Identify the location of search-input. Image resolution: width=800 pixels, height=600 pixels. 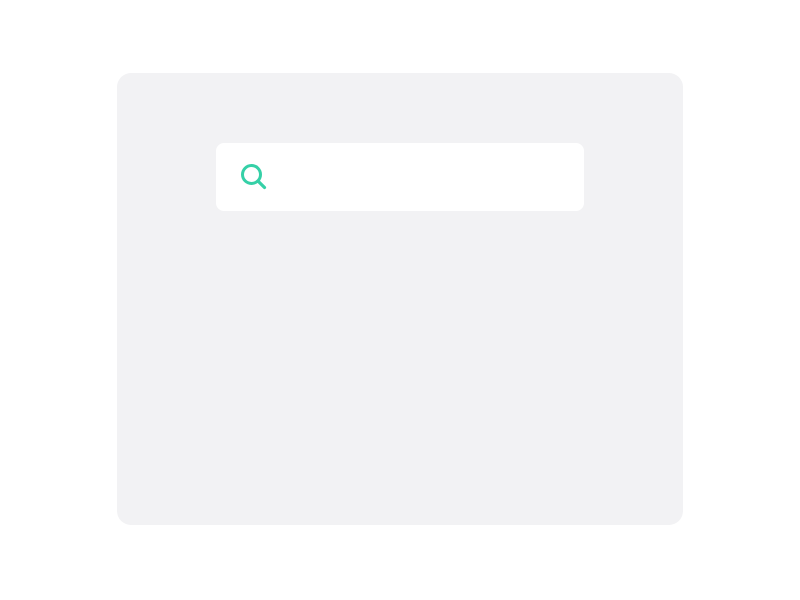
(427, 177).